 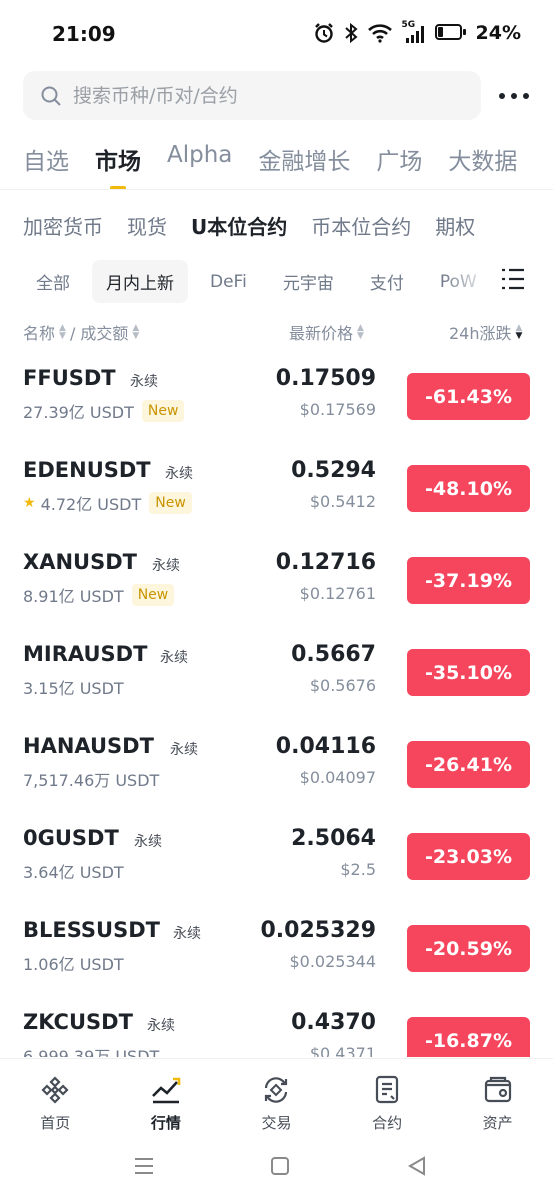 I want to click on chip-defi: DeFi, so click(x=228, y=282).